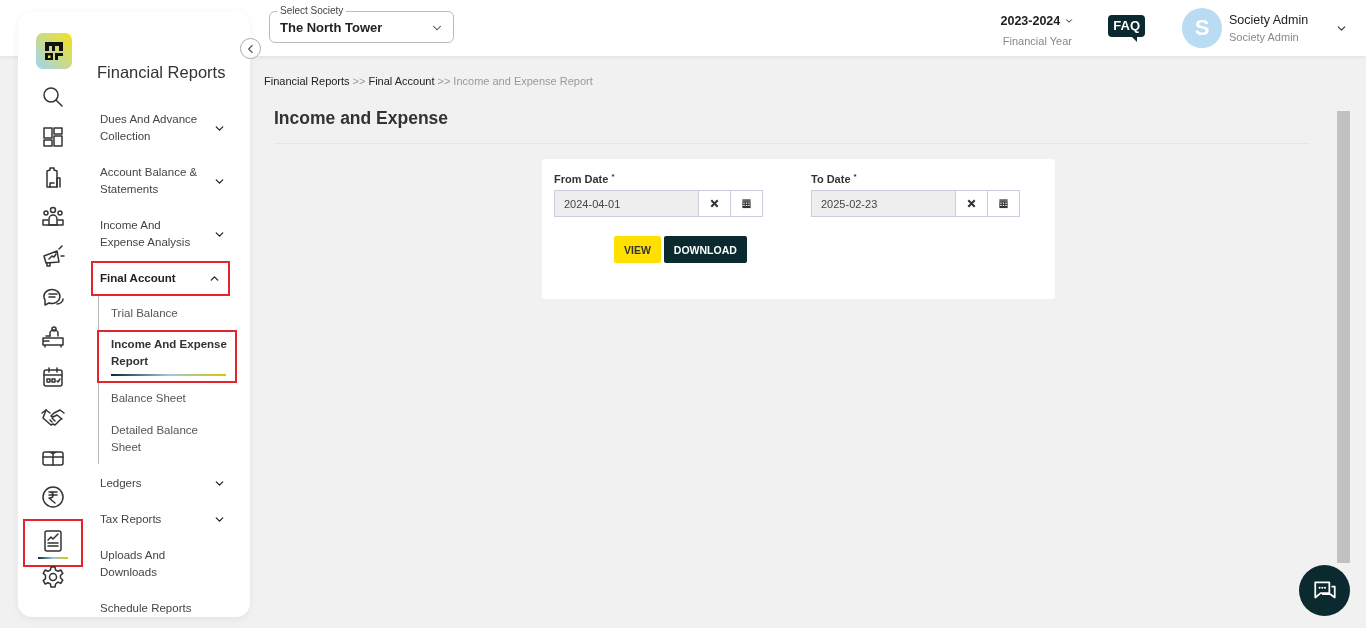  I want to click on menu-item: Account Balance & Statements, so click(163, 181).